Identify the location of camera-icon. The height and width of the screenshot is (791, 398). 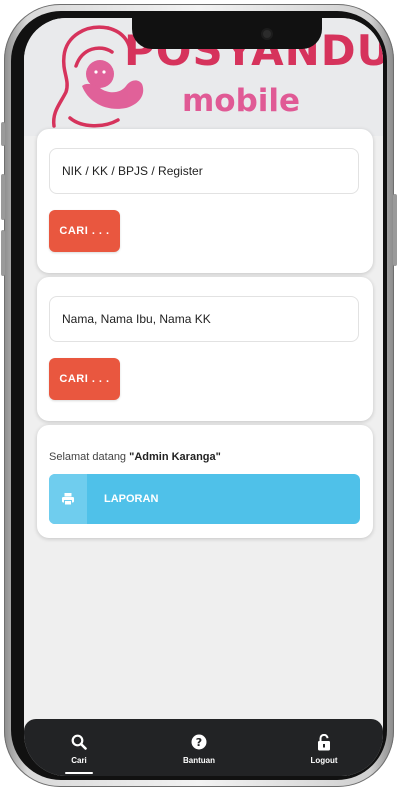
(267, 34).